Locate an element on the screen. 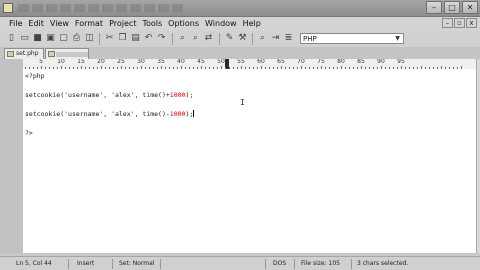 The width and height of the screenshot is (480, 270). wrench-icon: ⚒ is located at coordinates (242, 38).